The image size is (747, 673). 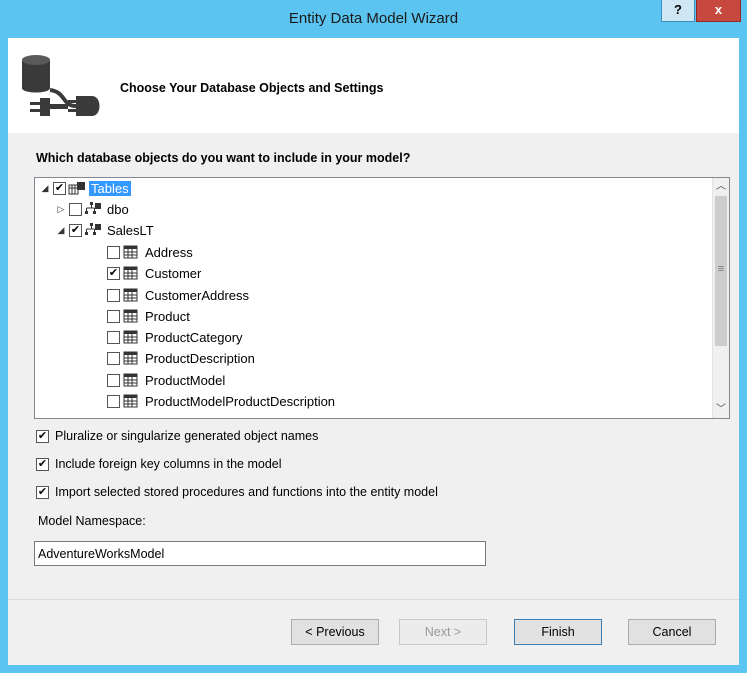 I want to click on title-bar: Entity Data Model Wizard ? x, so click(x=373, y=19).